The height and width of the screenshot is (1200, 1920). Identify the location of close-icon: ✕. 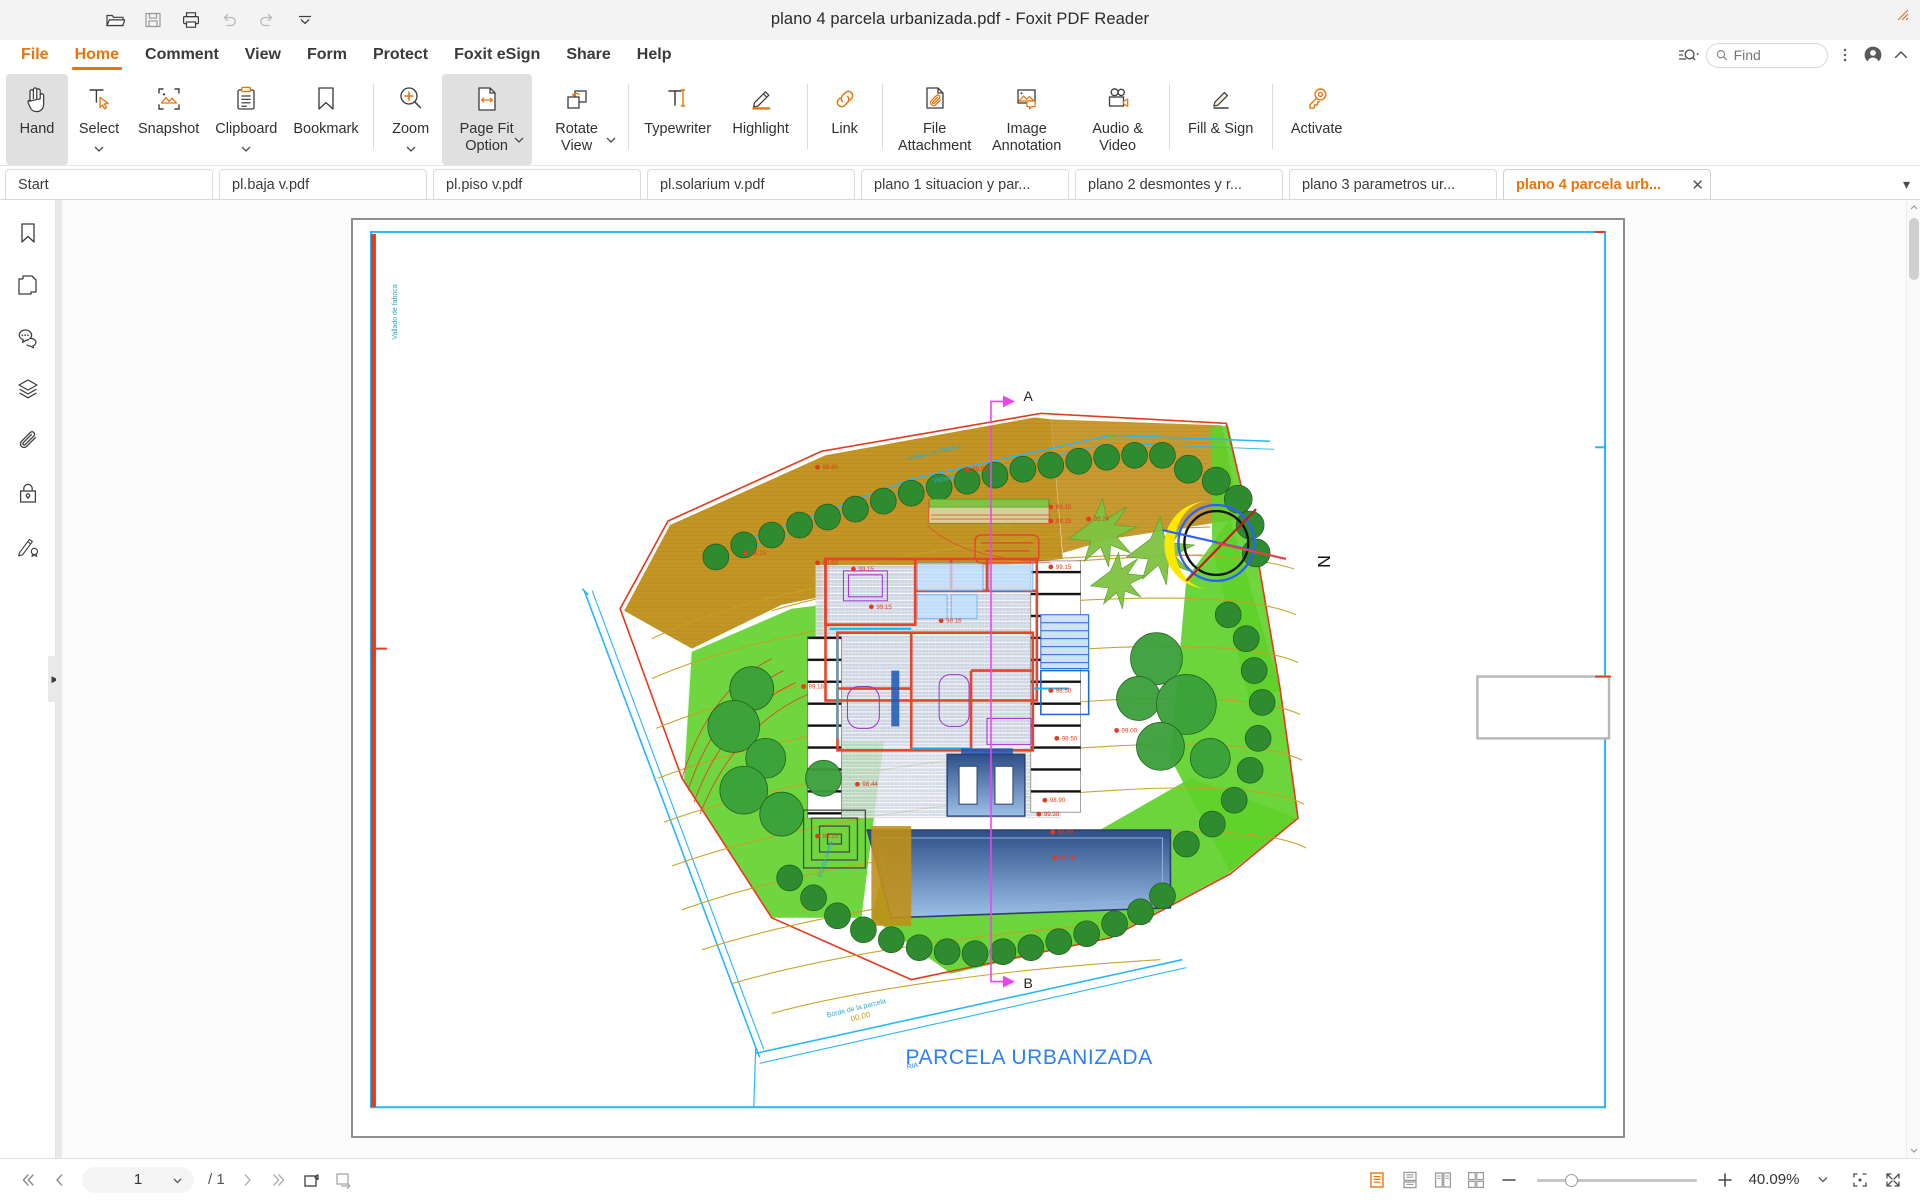
(1692, 185).